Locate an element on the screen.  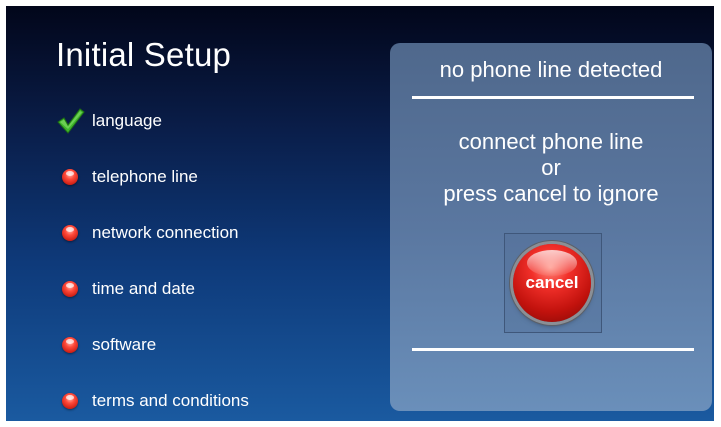
checkmark-icon is located at coordinates (70, 121).